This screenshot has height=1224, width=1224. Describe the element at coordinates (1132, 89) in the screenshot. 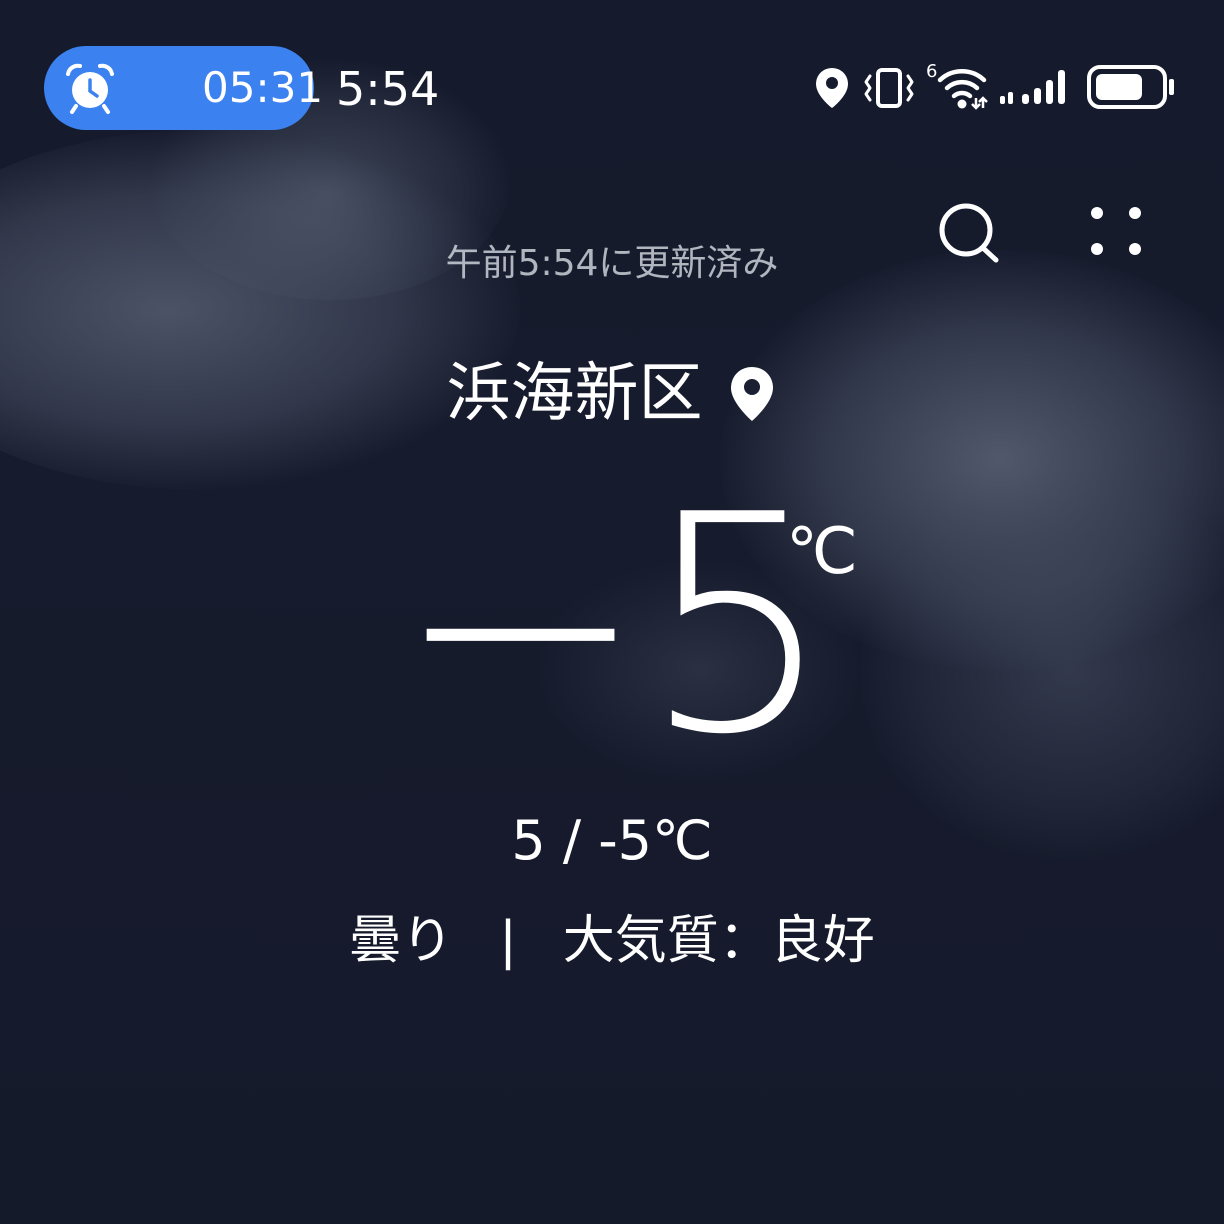

I see `battery-icon` at that location.